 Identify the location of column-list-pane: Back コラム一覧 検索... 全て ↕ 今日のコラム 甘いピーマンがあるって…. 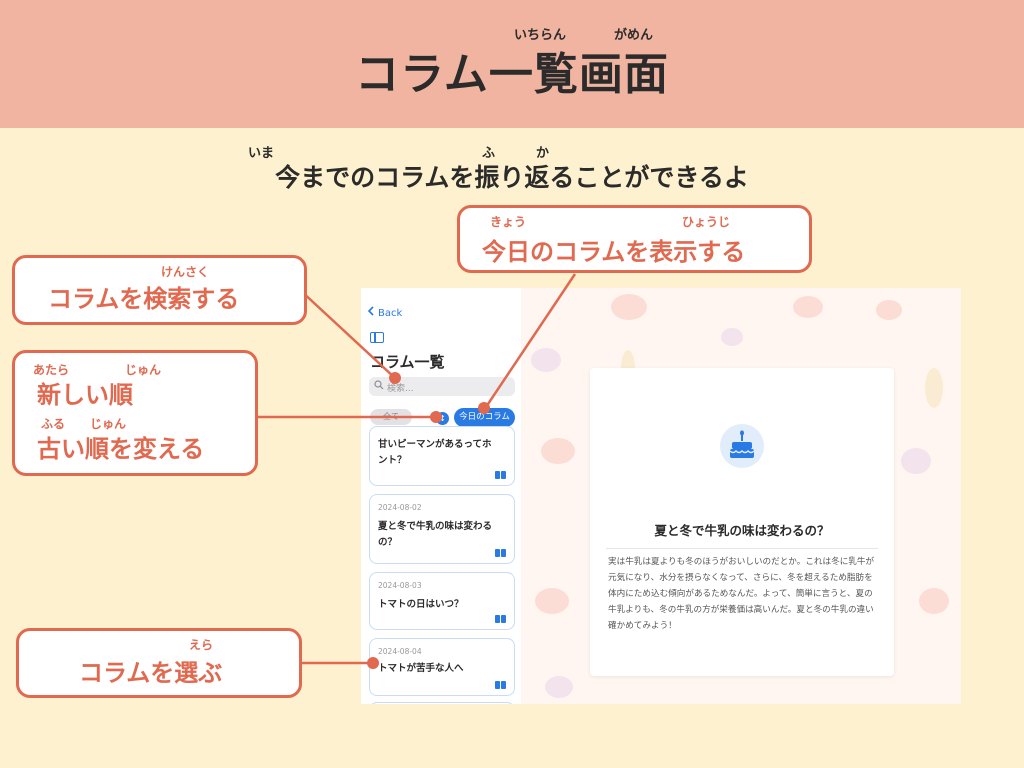
(441, 496).